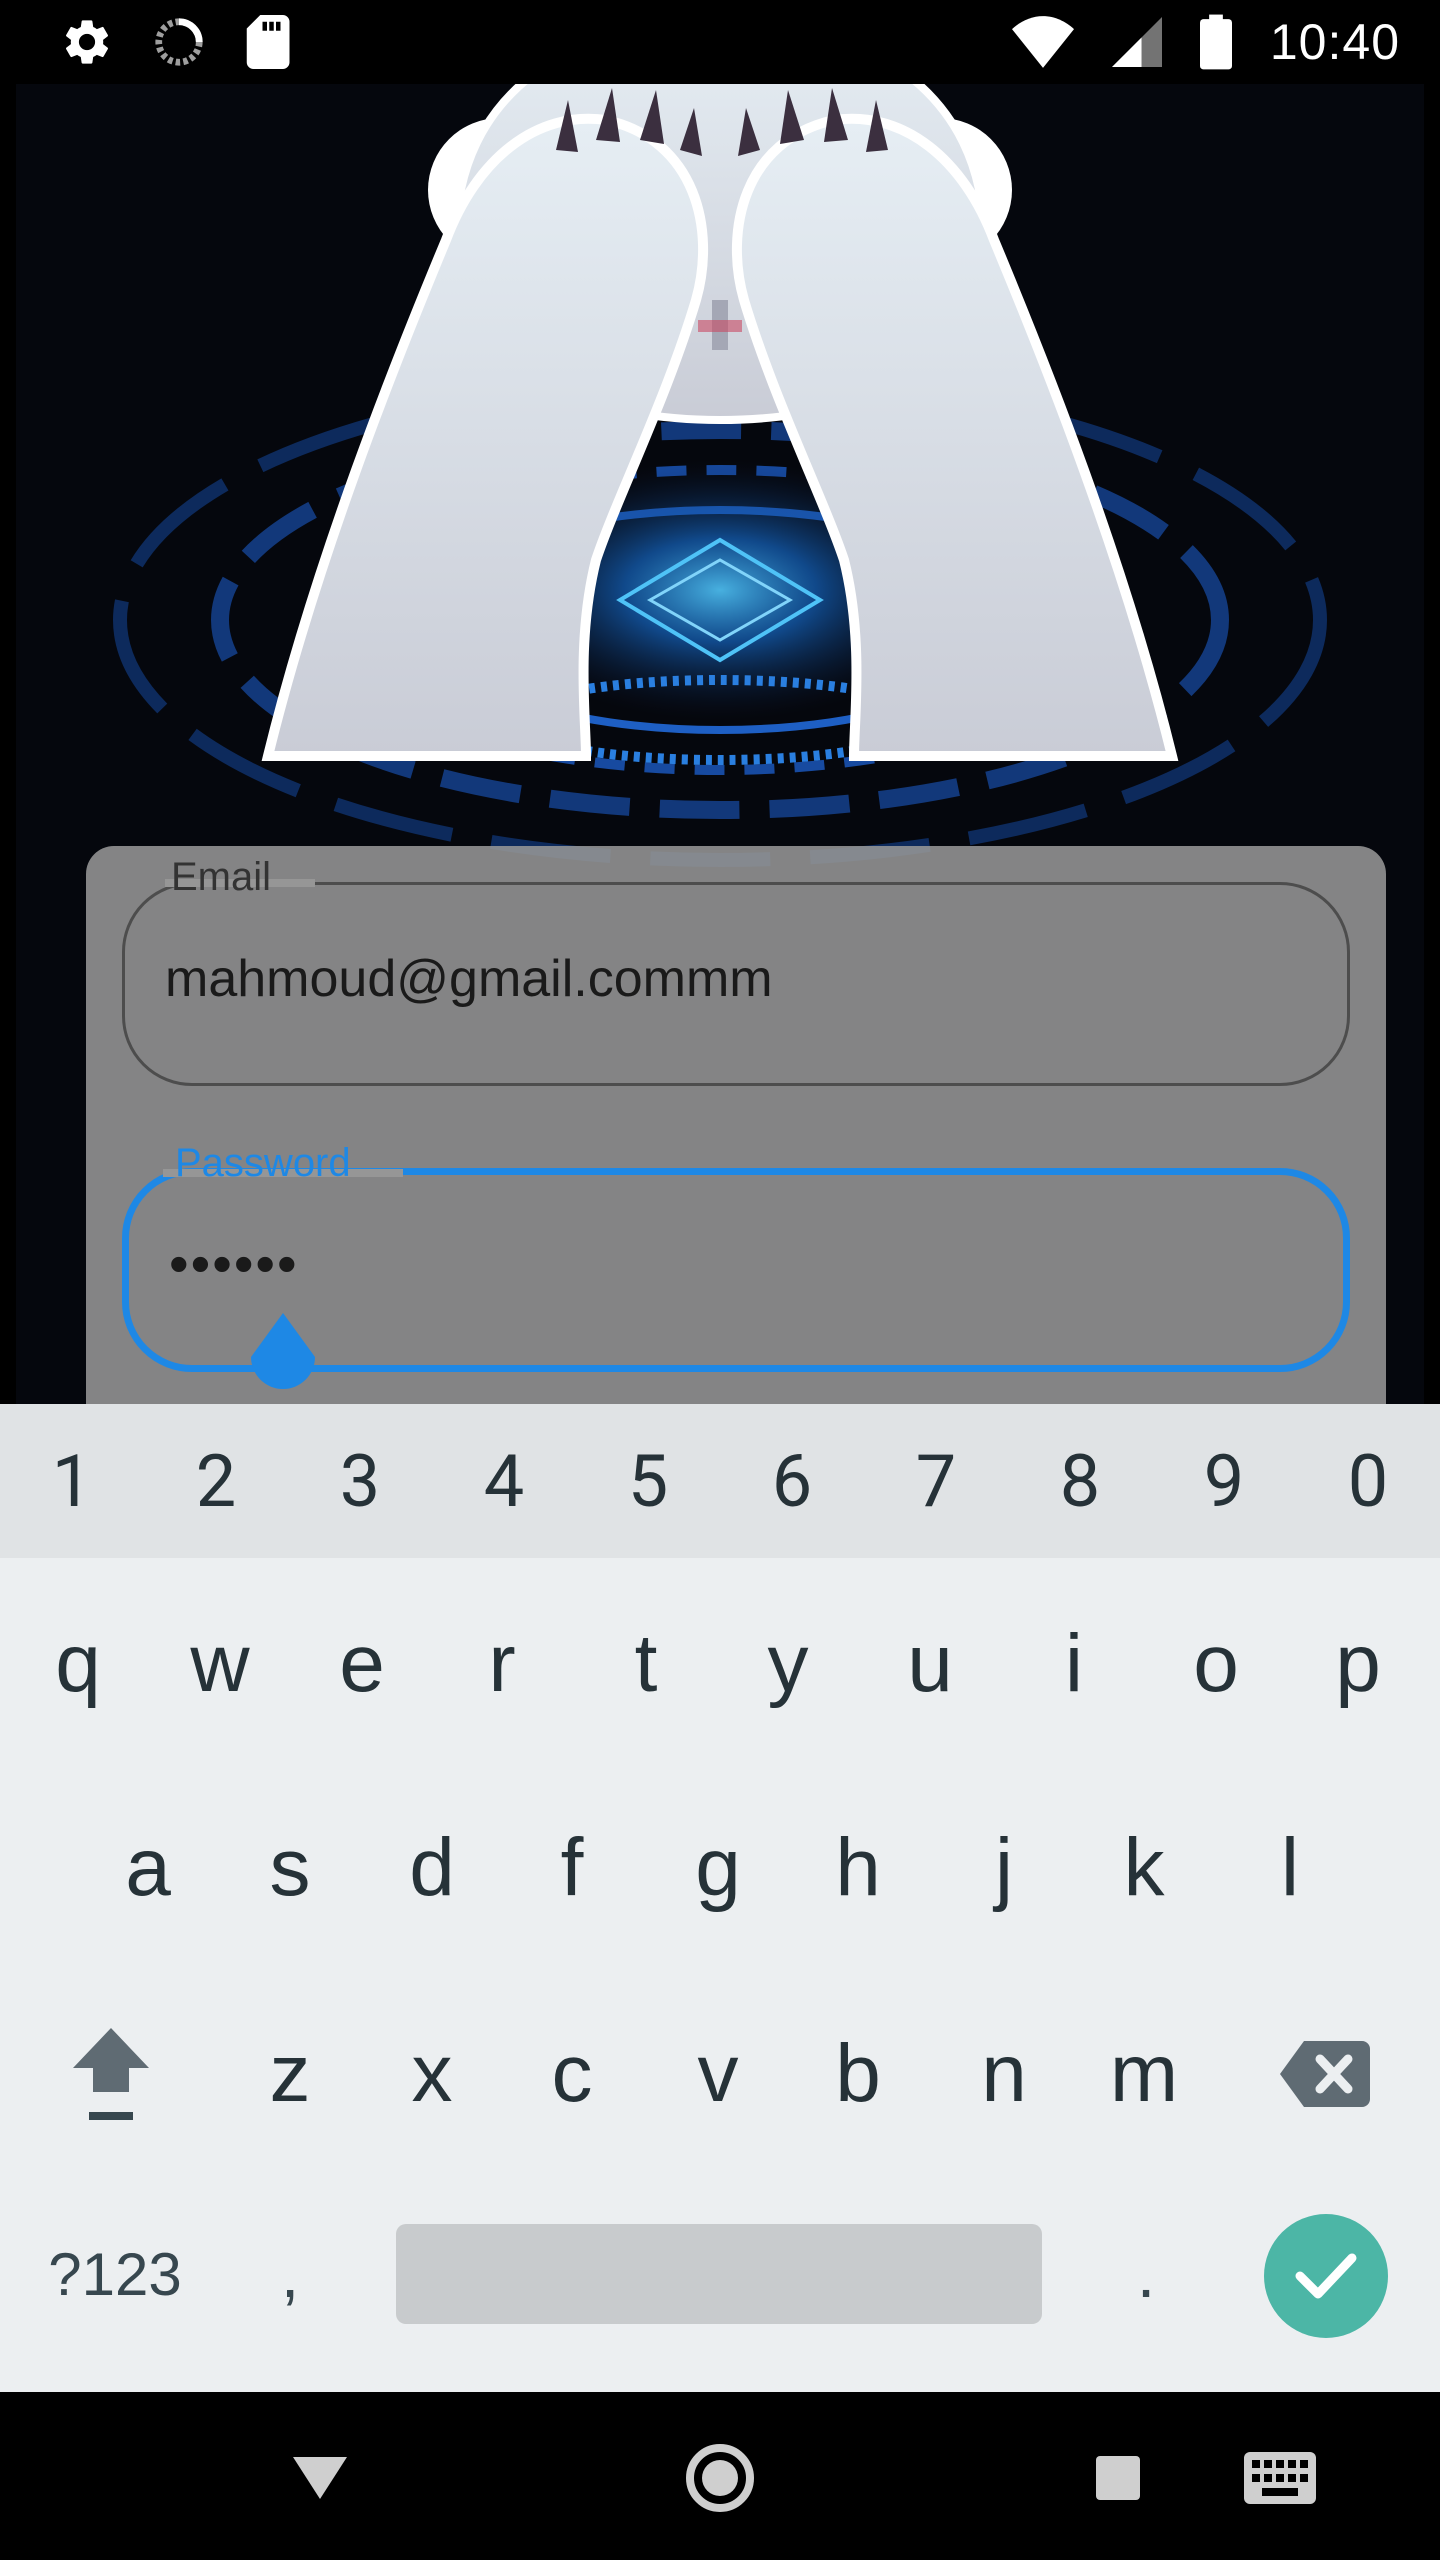  I want to click on number-row: 1 2 3 4 5 6 7 8 9 0, so click(720, 1481).